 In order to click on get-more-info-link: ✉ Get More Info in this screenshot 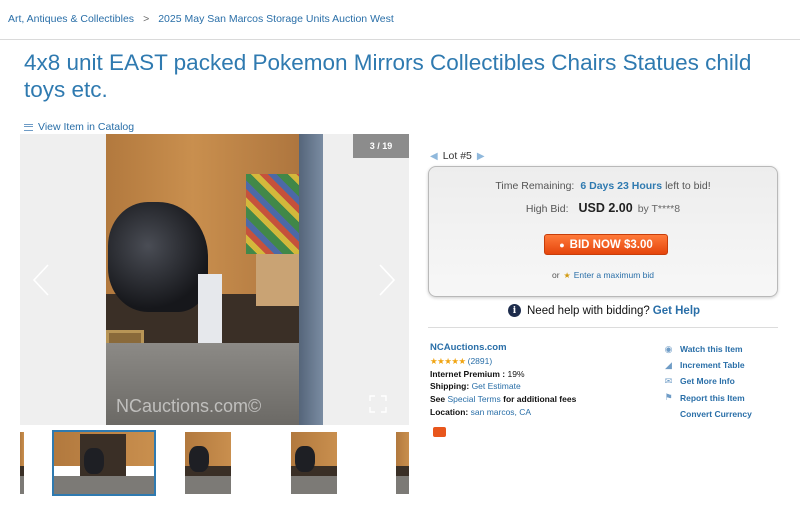, I will do `click(707, 381)`.